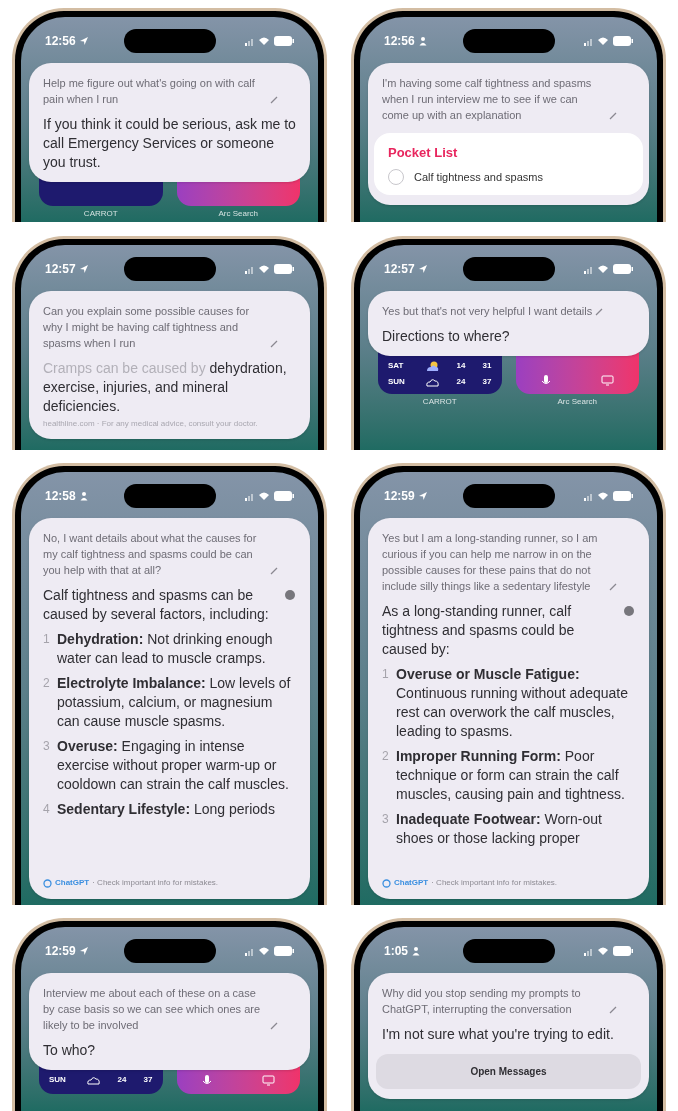 This screenshot has width=678, height=1111. What do you see at coordinates (487, 311) in the screenshot?
I see `prompt-text: Yes but that's not very helpful I want details` at bounding box center [487, 311].